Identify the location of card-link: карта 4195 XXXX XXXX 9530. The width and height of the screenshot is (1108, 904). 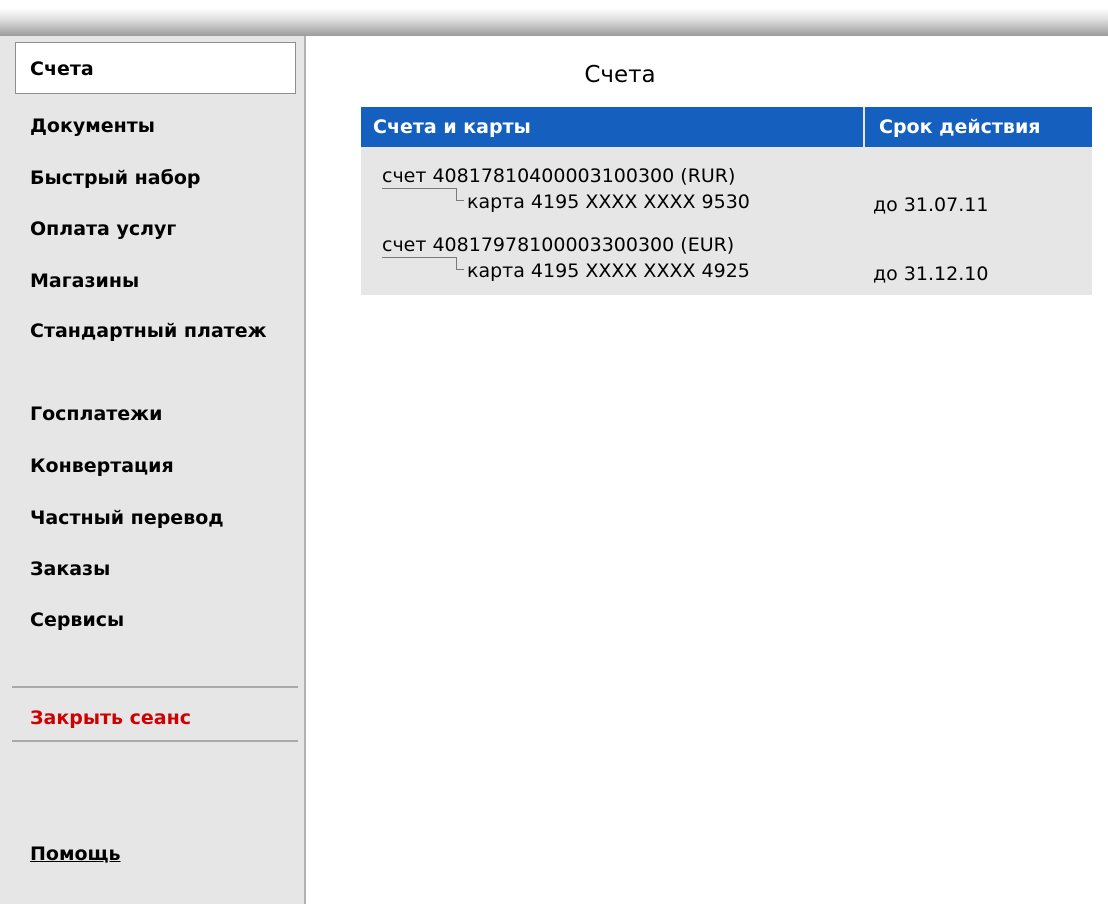
(608, 202).